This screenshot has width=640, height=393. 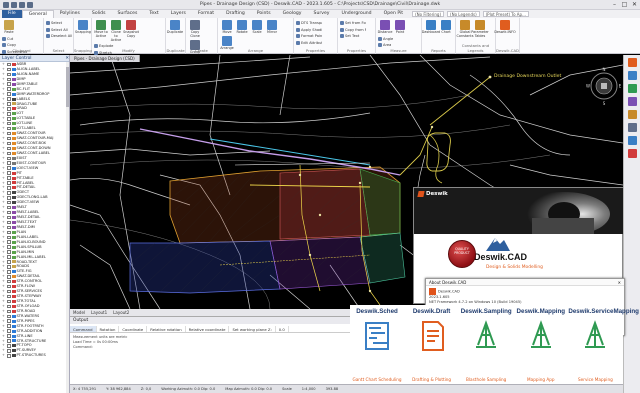 I want to click on rotate-button: Rotate, so click(x=242, y=27).